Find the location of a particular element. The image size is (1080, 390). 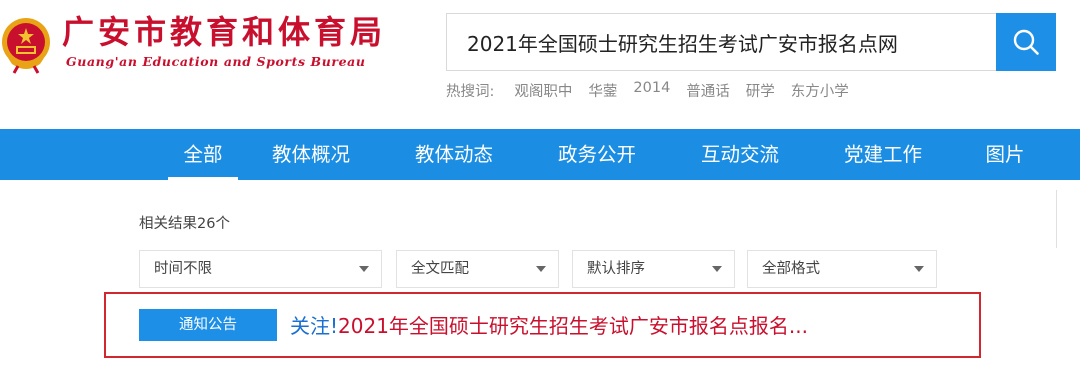

divider is located at coordinates (1056, 219).